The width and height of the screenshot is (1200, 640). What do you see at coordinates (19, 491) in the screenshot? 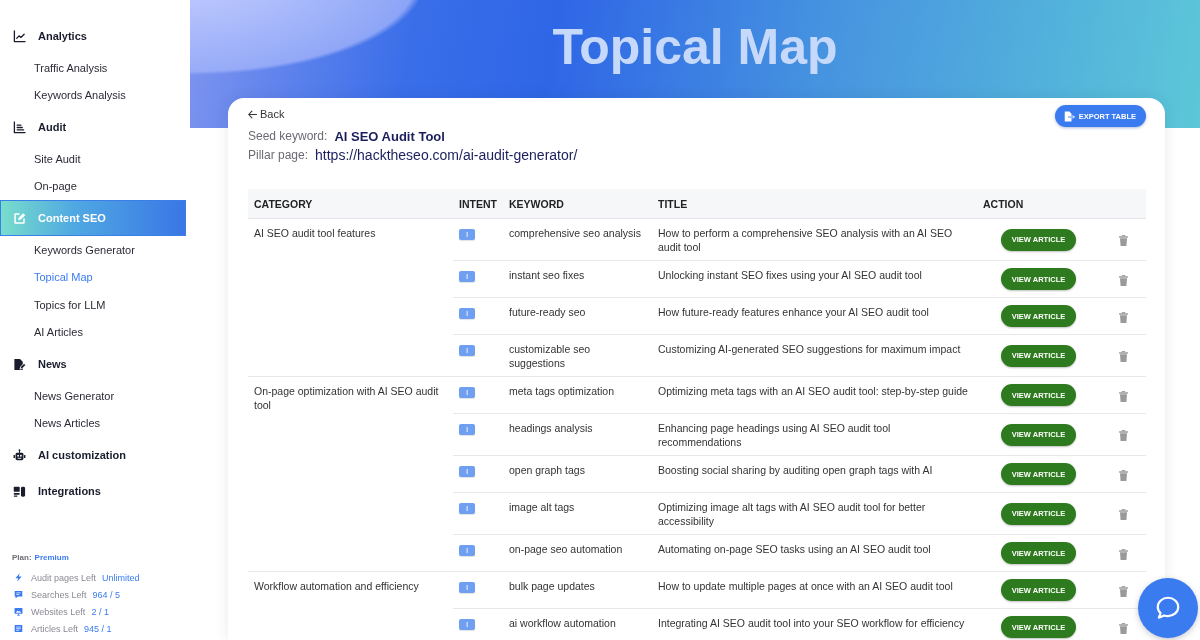
I see `layout-blocks-icon` at bounding box center [19, 491].